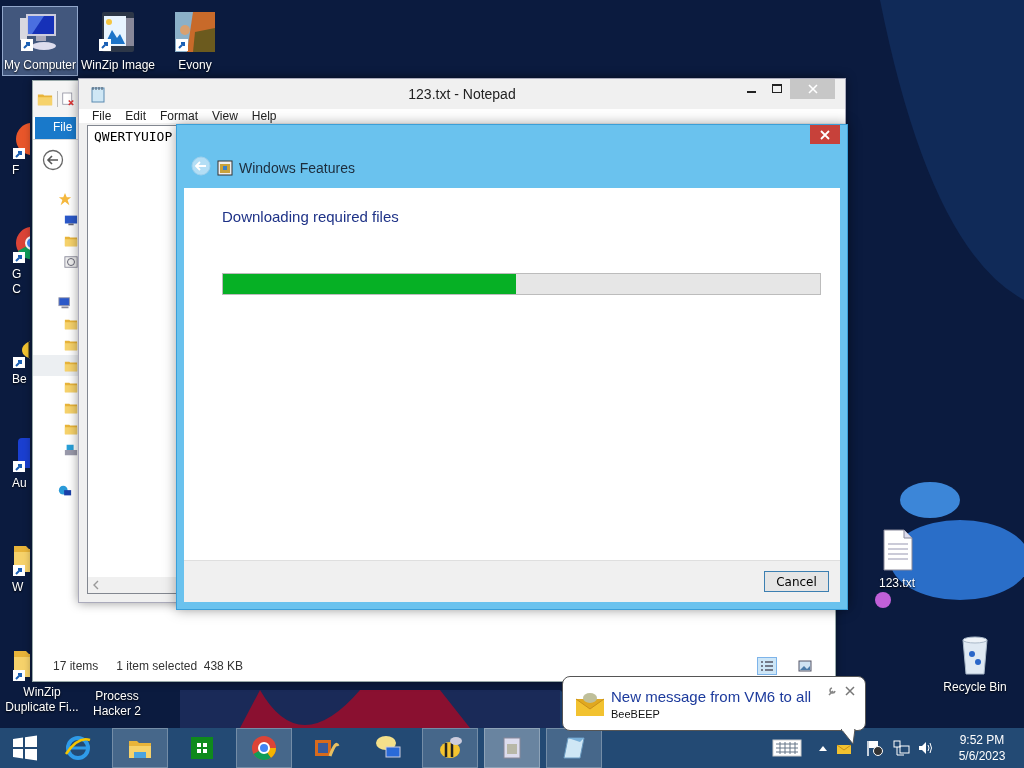 The width and height of the screenshot is (1024, 768). Describe the element at coordinates (65, 302) in the screenshot. I see `computer-icon` at that location.